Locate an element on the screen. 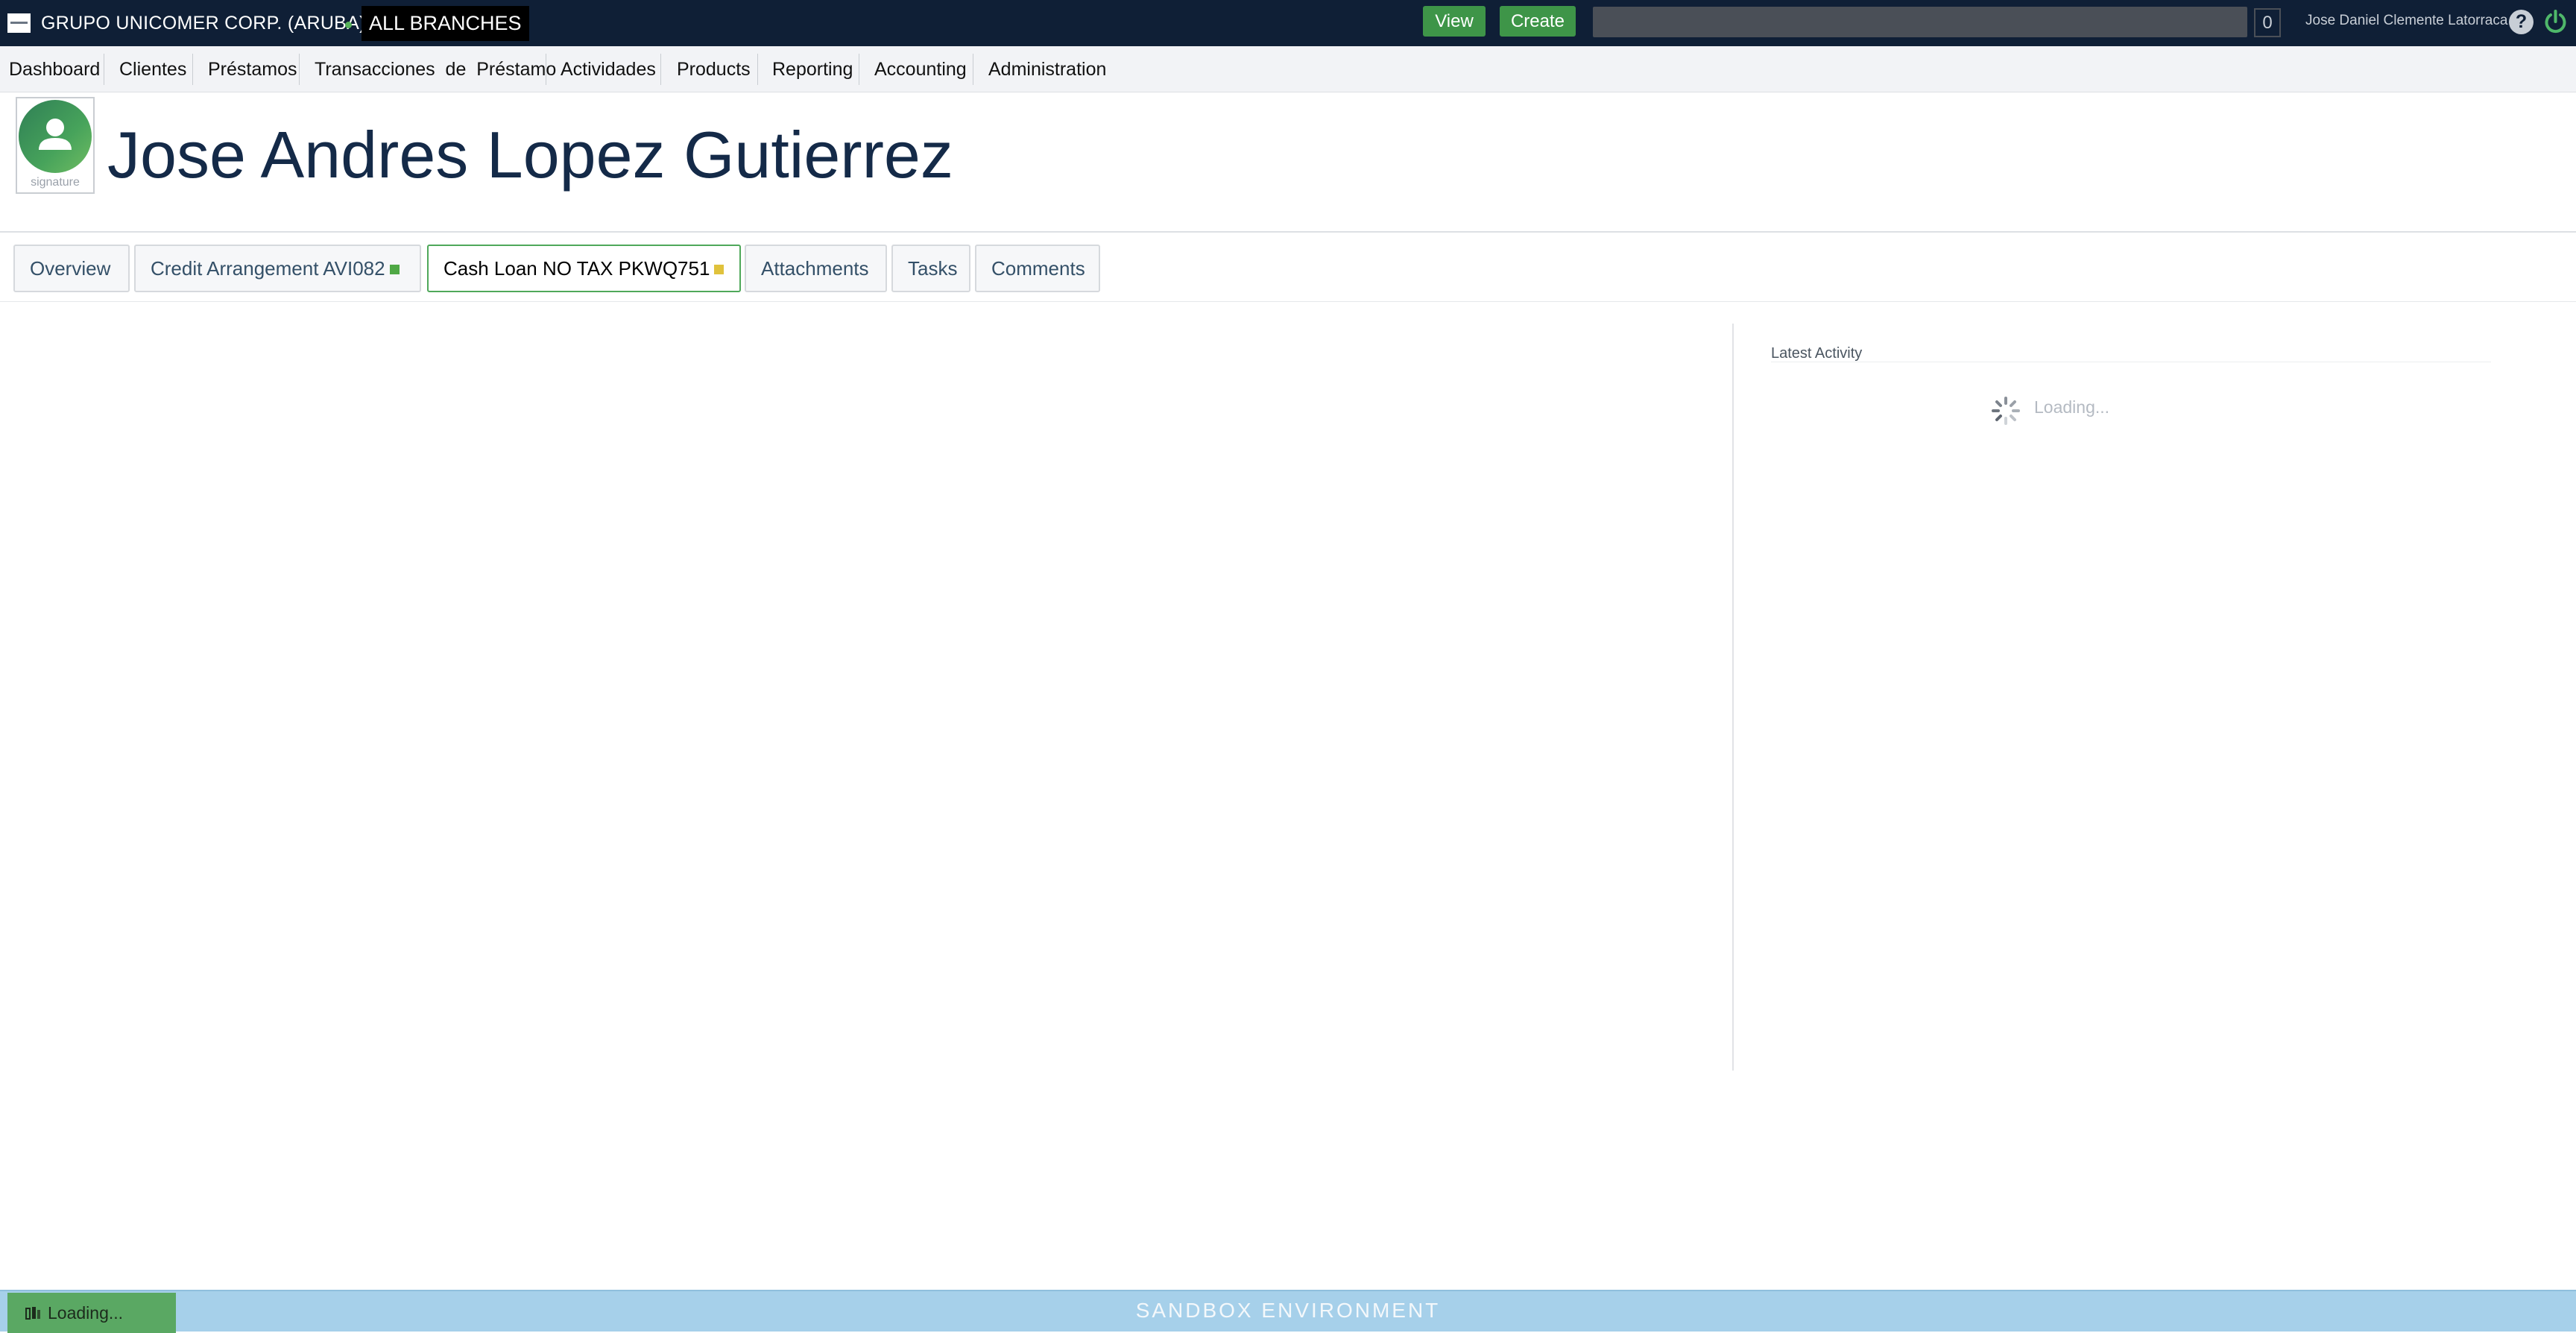 This screenshot has height=1333, width=2576. environment-label: SANDBOX ENVIRONMENT is located at coordinates (1288, 1310).